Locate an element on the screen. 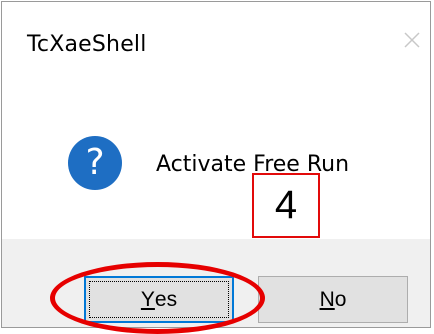 Image resolution: width=434 pixels, height=334 pixels. no-button: No is located at coordinates (333, 299).